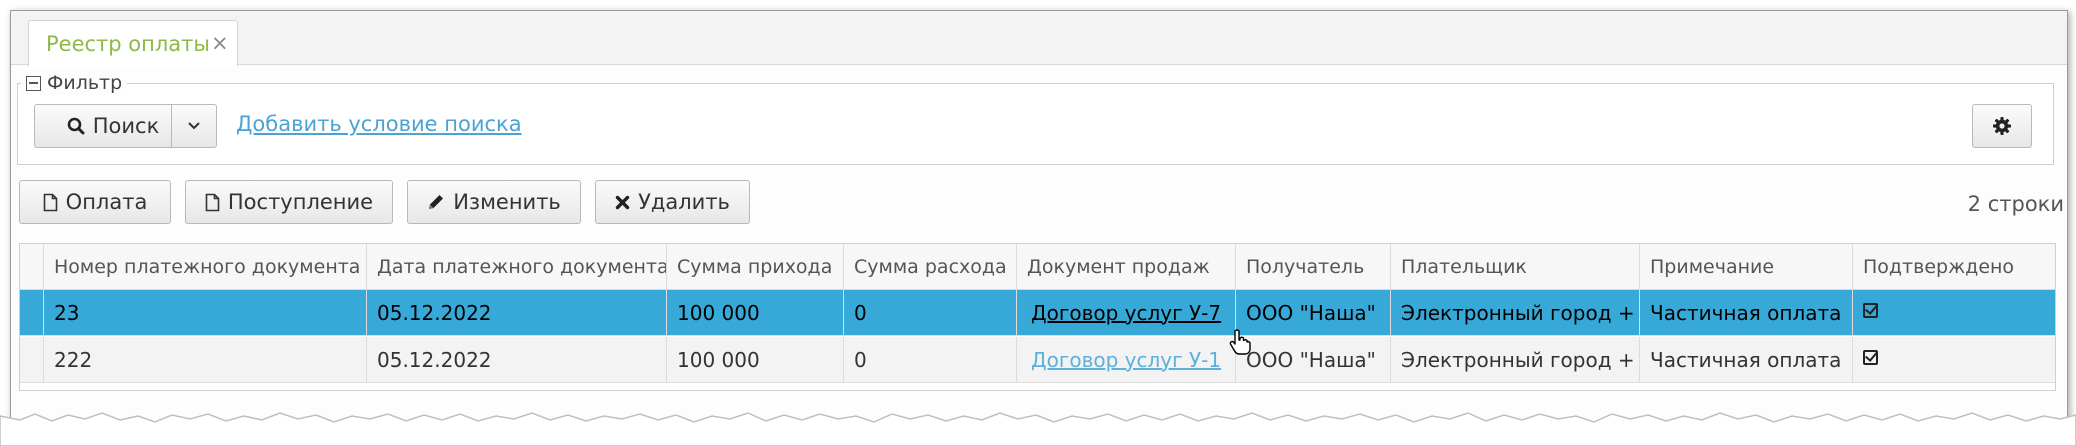 Image resolution: width=2076 pixels, height=446 pixels. I want to click on payment-button-label: Оплата, so click(106, 202).